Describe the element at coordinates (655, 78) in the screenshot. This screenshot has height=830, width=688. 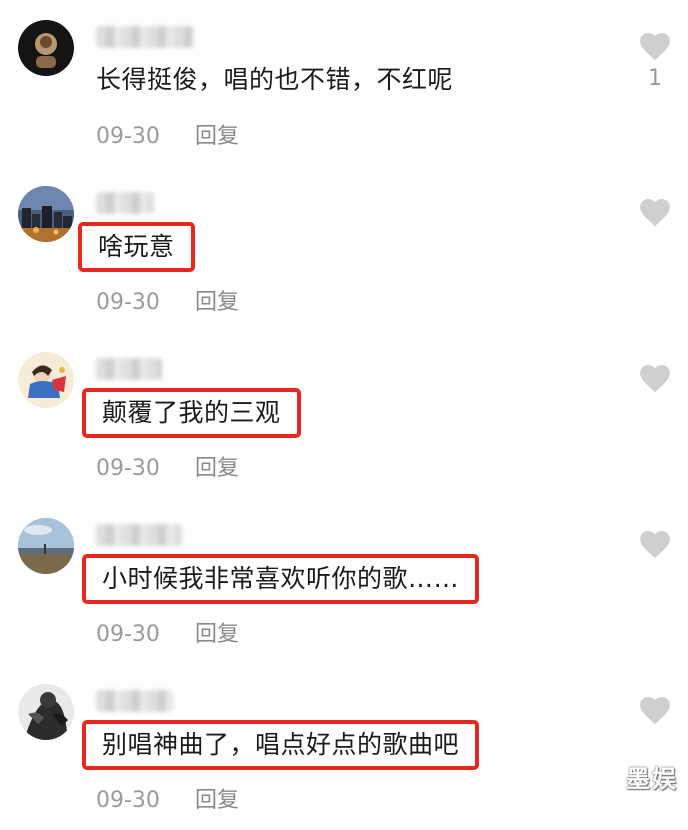
I see `like-count: 1` at that location.